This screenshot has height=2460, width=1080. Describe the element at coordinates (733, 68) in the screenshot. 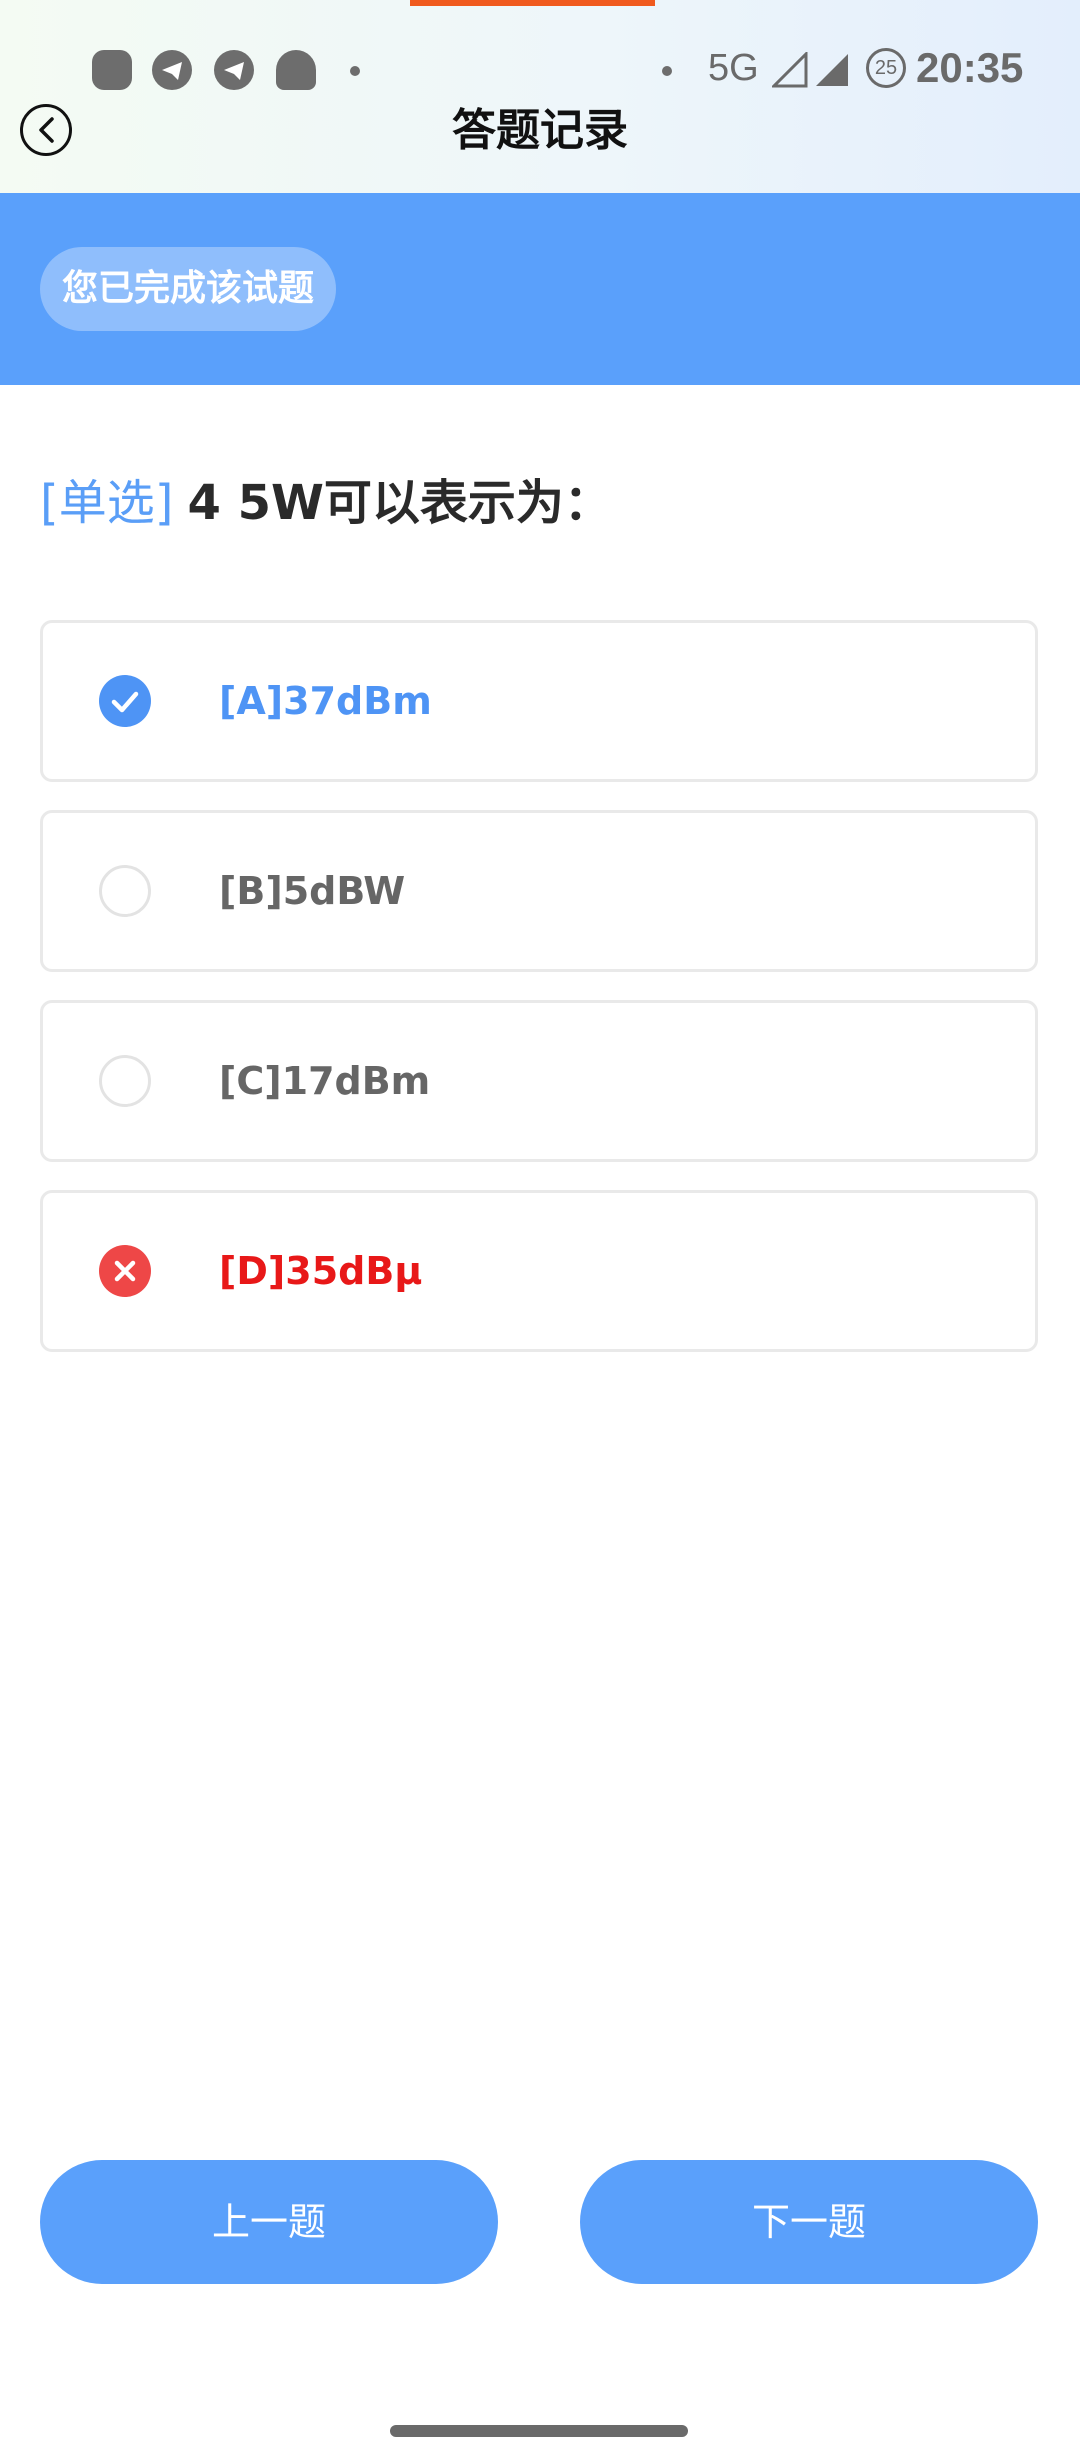

I see `network-type: 5G` at that location.